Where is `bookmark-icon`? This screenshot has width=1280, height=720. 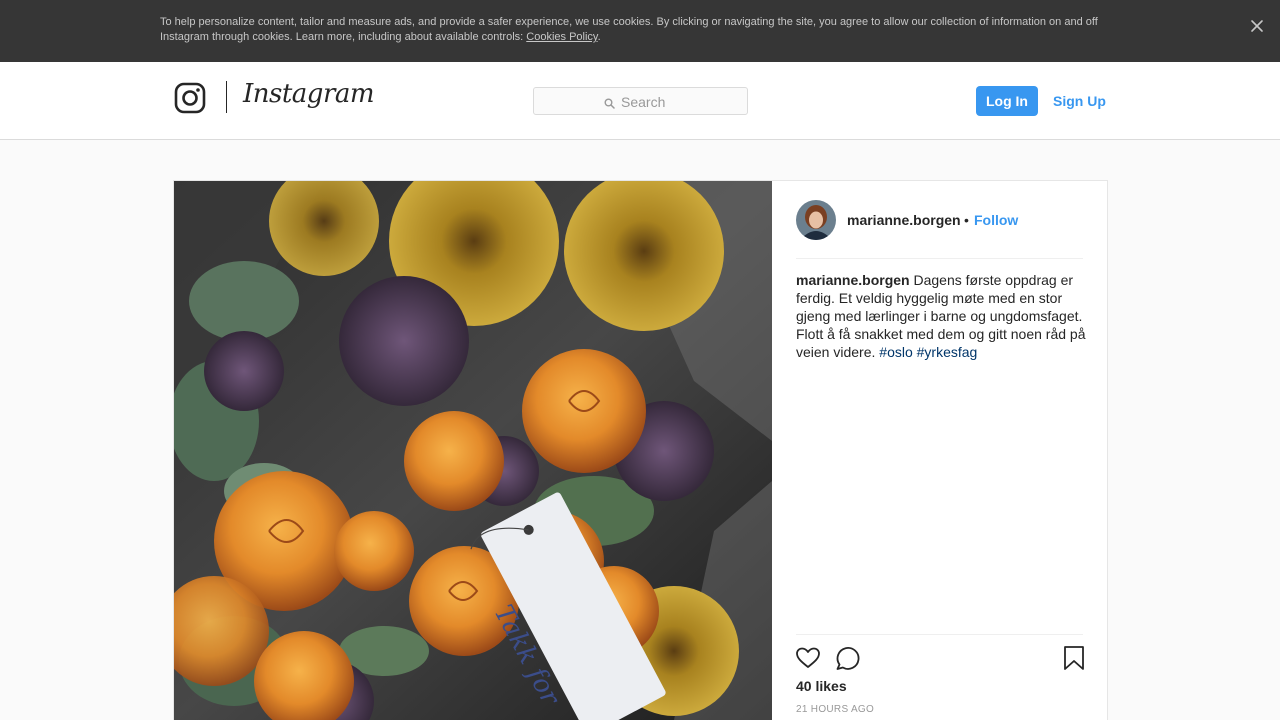
bookmark-icon is located at coordinates (1074, 658).